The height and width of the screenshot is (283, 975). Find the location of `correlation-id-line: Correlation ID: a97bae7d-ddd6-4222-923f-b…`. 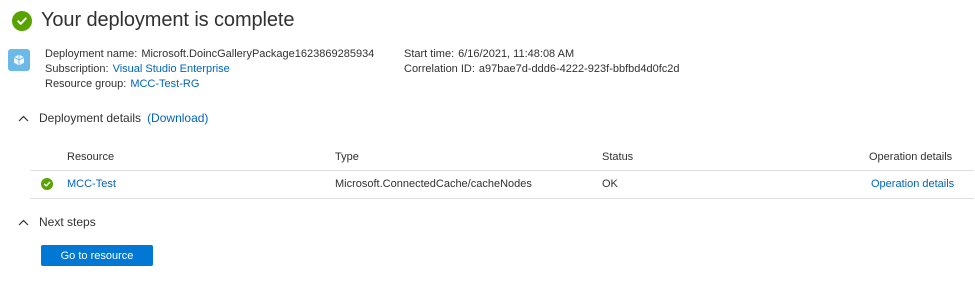

correlation-id-line: Correlation ID: a97bae7d-ddd6-4222-923f-b… is located at coordinates (542, 69).